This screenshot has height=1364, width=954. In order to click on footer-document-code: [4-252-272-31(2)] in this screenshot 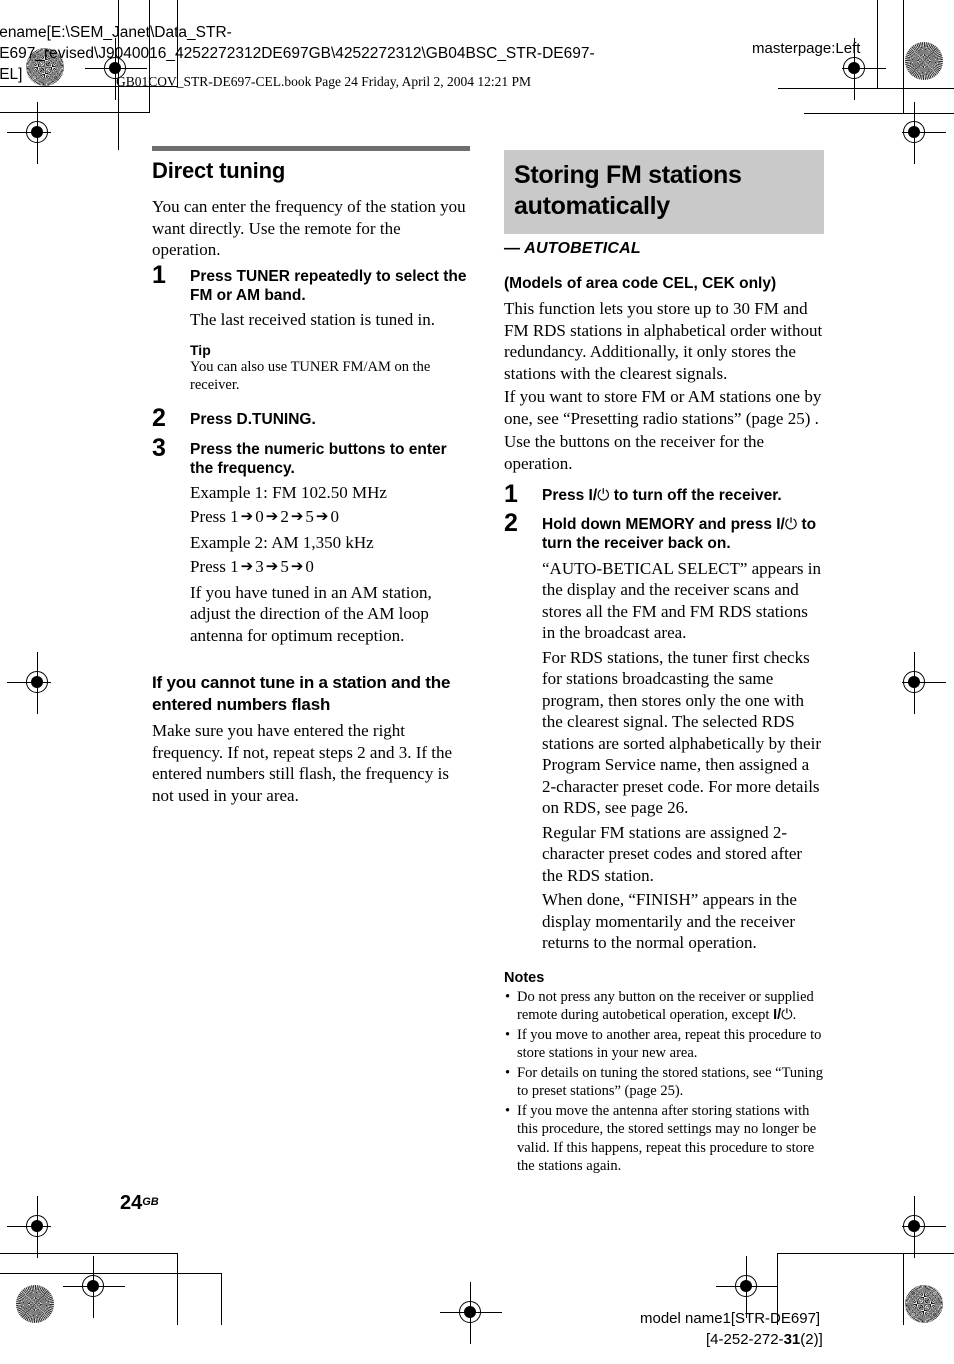, I will do `click(764, 1339)`.